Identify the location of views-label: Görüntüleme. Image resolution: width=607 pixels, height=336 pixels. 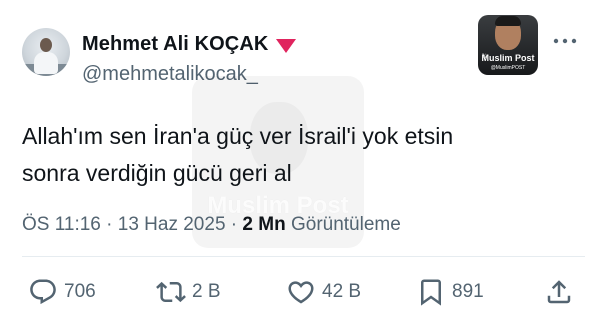
(345, 224).